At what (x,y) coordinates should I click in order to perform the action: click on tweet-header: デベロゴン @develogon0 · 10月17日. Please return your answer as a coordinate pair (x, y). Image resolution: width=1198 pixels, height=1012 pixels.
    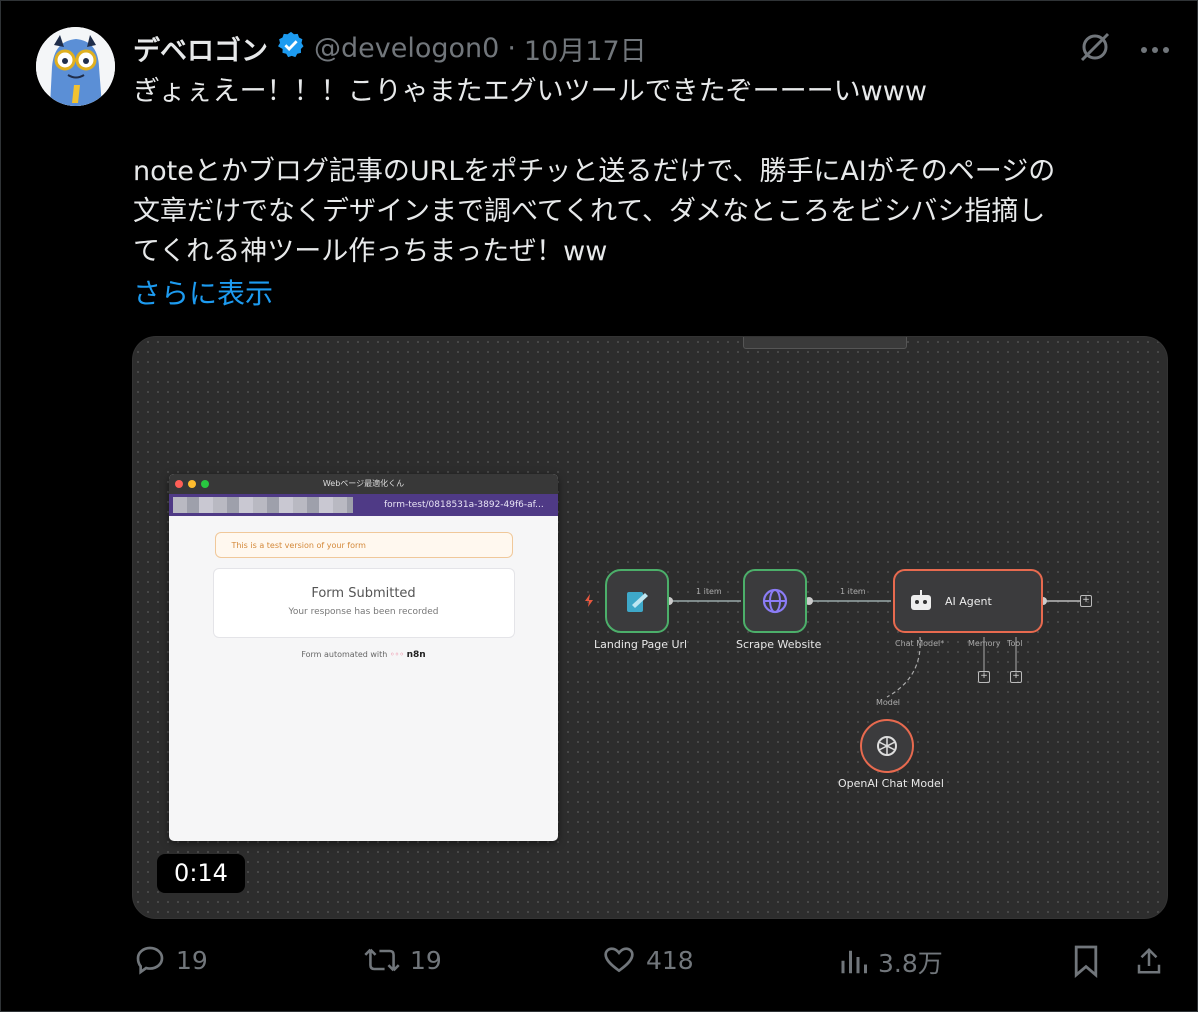
    Looking at the image, I should click on (390, 48).